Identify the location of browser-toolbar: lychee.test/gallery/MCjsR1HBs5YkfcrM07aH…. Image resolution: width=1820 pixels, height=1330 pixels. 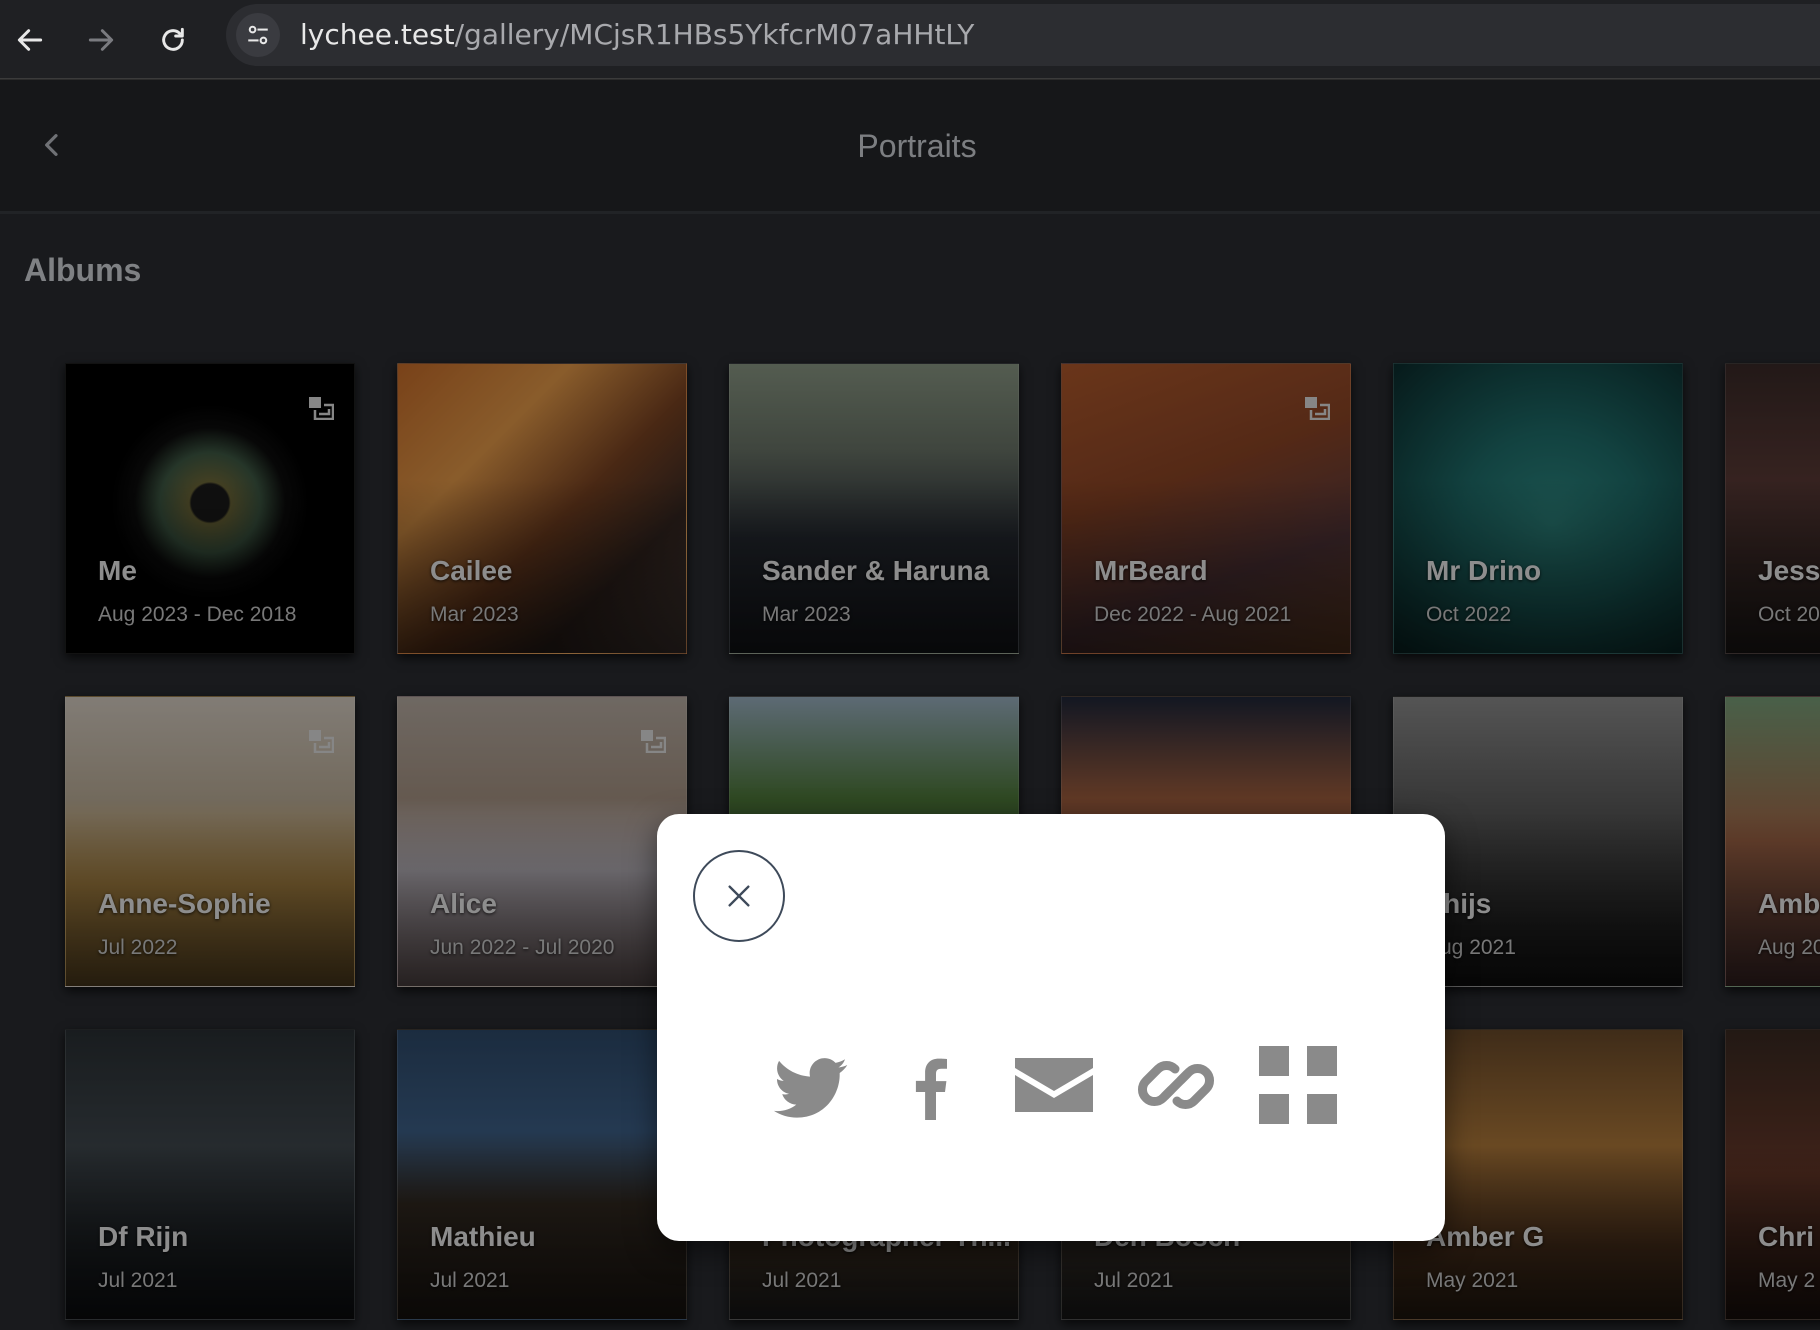
(910, 39).